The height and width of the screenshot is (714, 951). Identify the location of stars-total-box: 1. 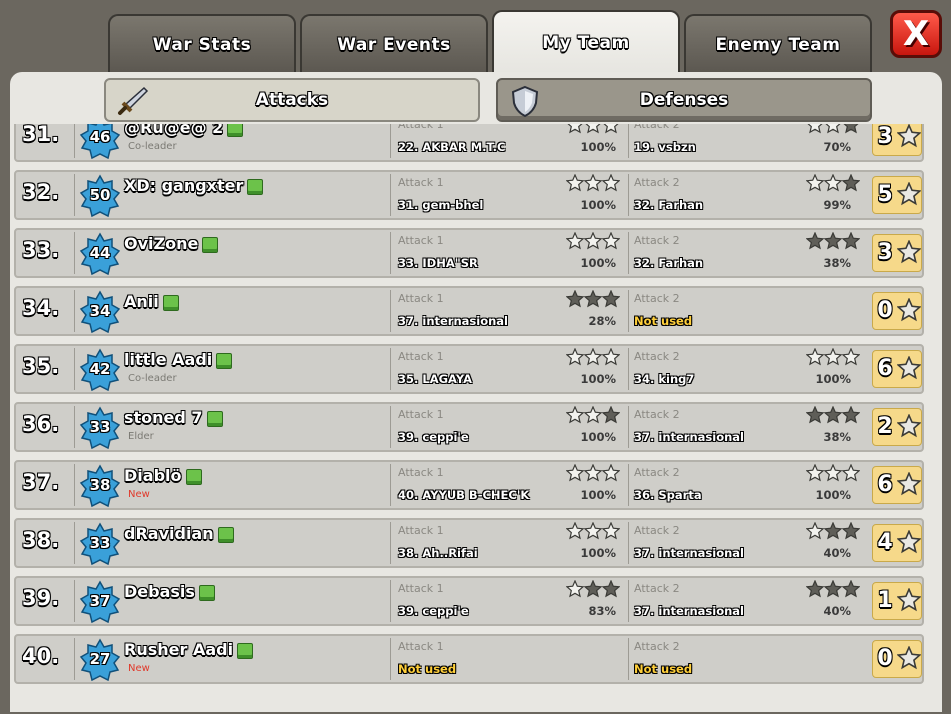
(897, 601).